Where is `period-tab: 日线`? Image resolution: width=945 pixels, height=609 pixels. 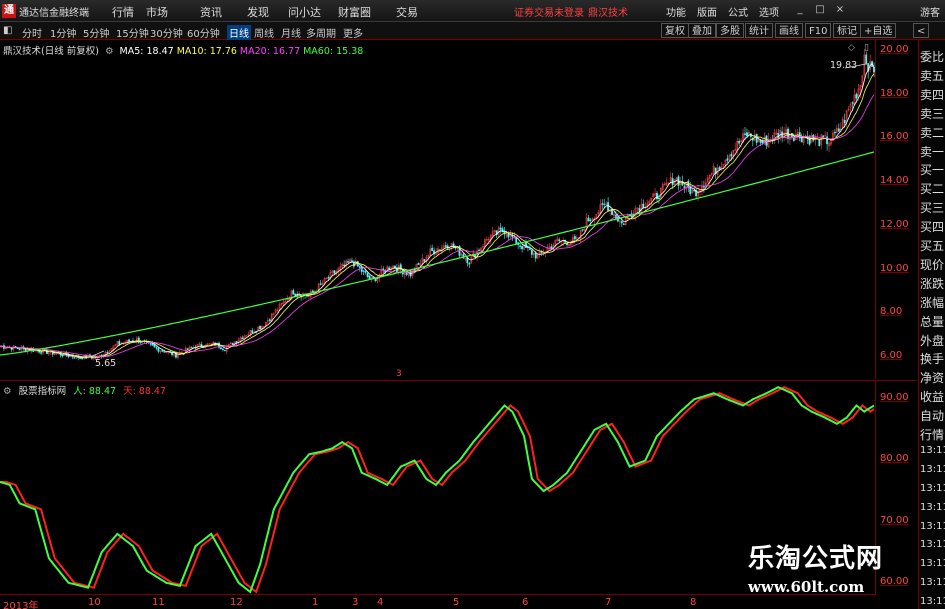
period-tab: 日线 is located at coordinates (239, 32).